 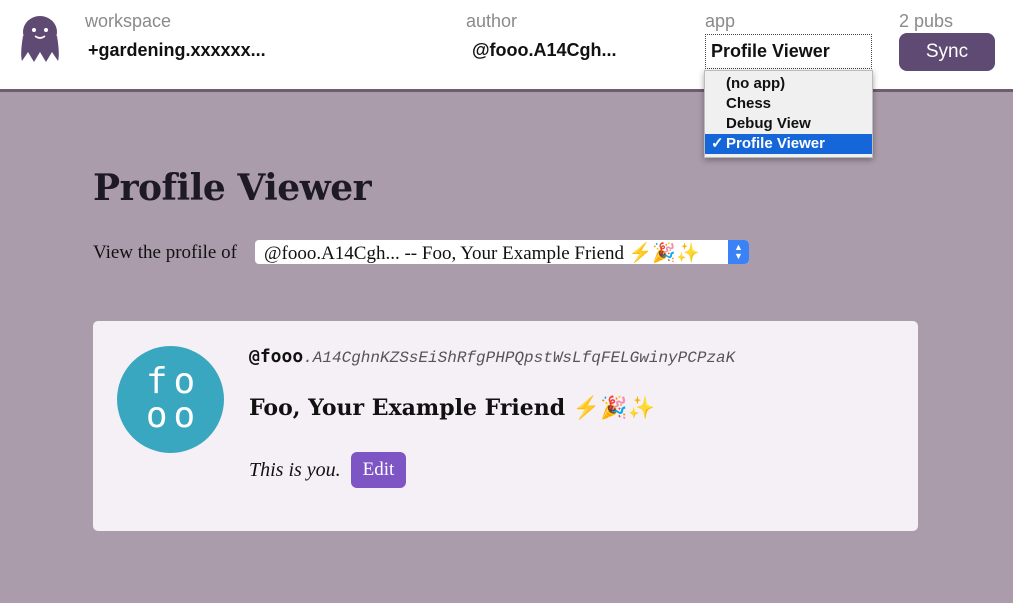 I want to click on app-option-no-app: (no app), so click(x=788, y=84).